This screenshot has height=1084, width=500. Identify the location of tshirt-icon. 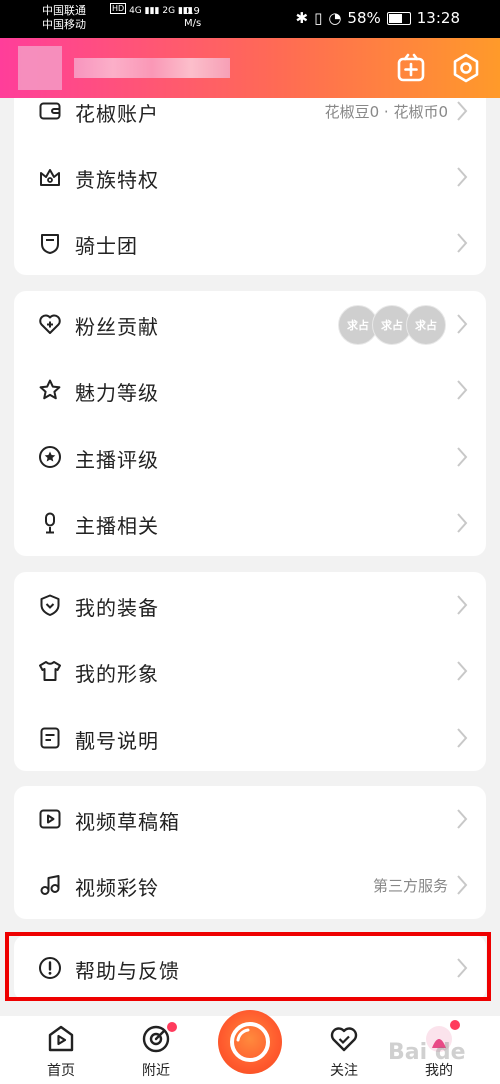
(50, 671).